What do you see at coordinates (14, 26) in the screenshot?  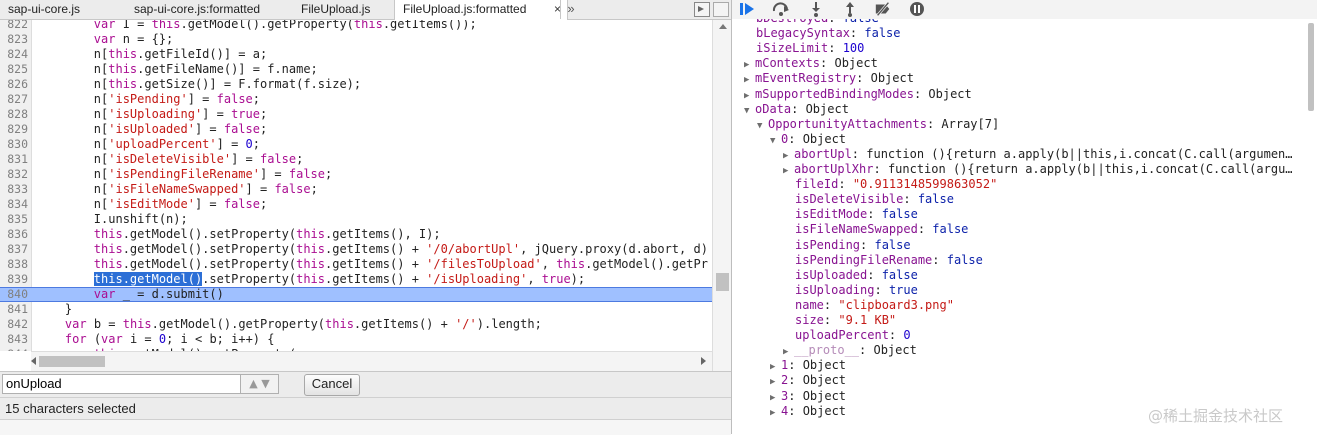 I see `line-number: 822` at bounding box center [14, 26].